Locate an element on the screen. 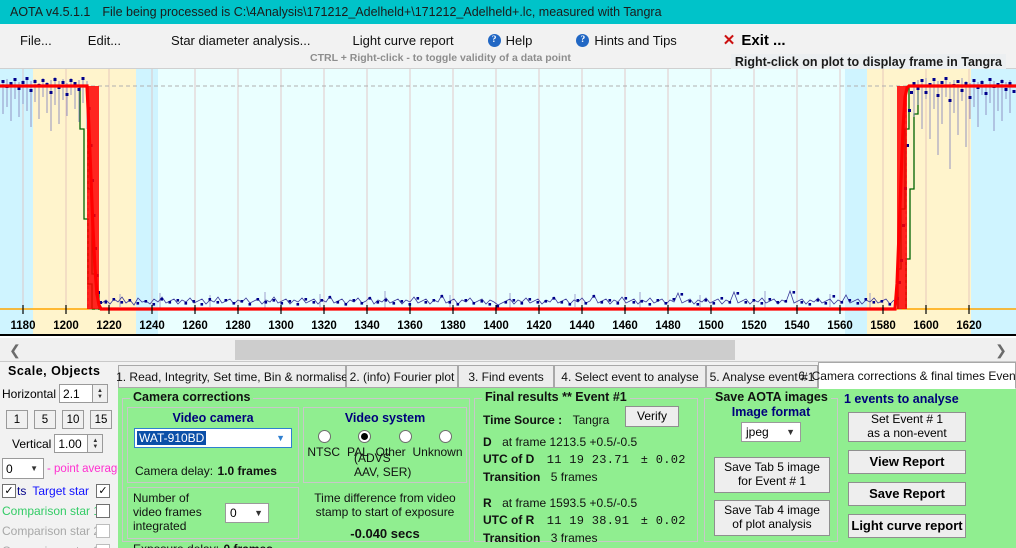 Image resolution: width=1016 pixels, height=548 pixels. radio-pal is located at coordinates (365, 436).